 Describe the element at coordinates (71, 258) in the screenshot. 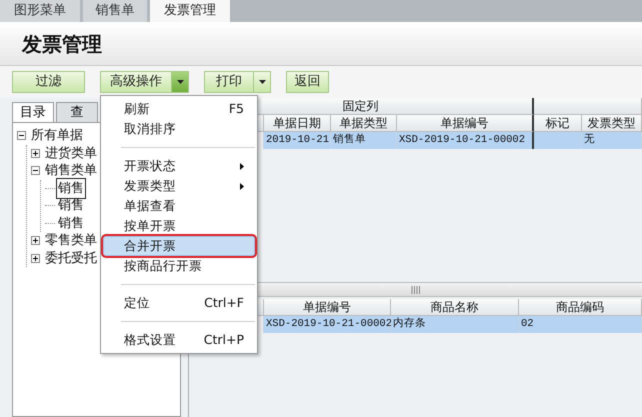

I see `tree-item: 委托受托` at that location.